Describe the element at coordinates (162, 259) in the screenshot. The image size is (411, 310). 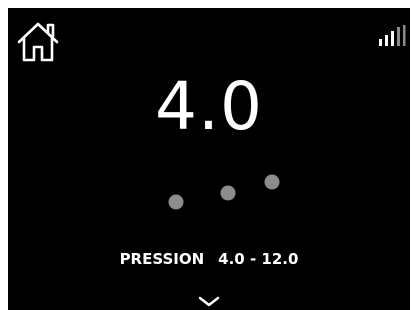
I see `pressure-label: PRESSION` at that location.